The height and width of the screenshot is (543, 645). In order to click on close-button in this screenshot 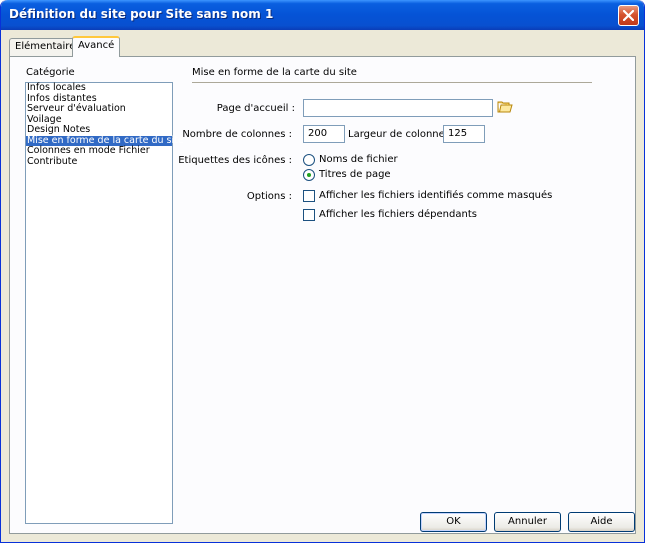, I will do `click(628, 15)`.